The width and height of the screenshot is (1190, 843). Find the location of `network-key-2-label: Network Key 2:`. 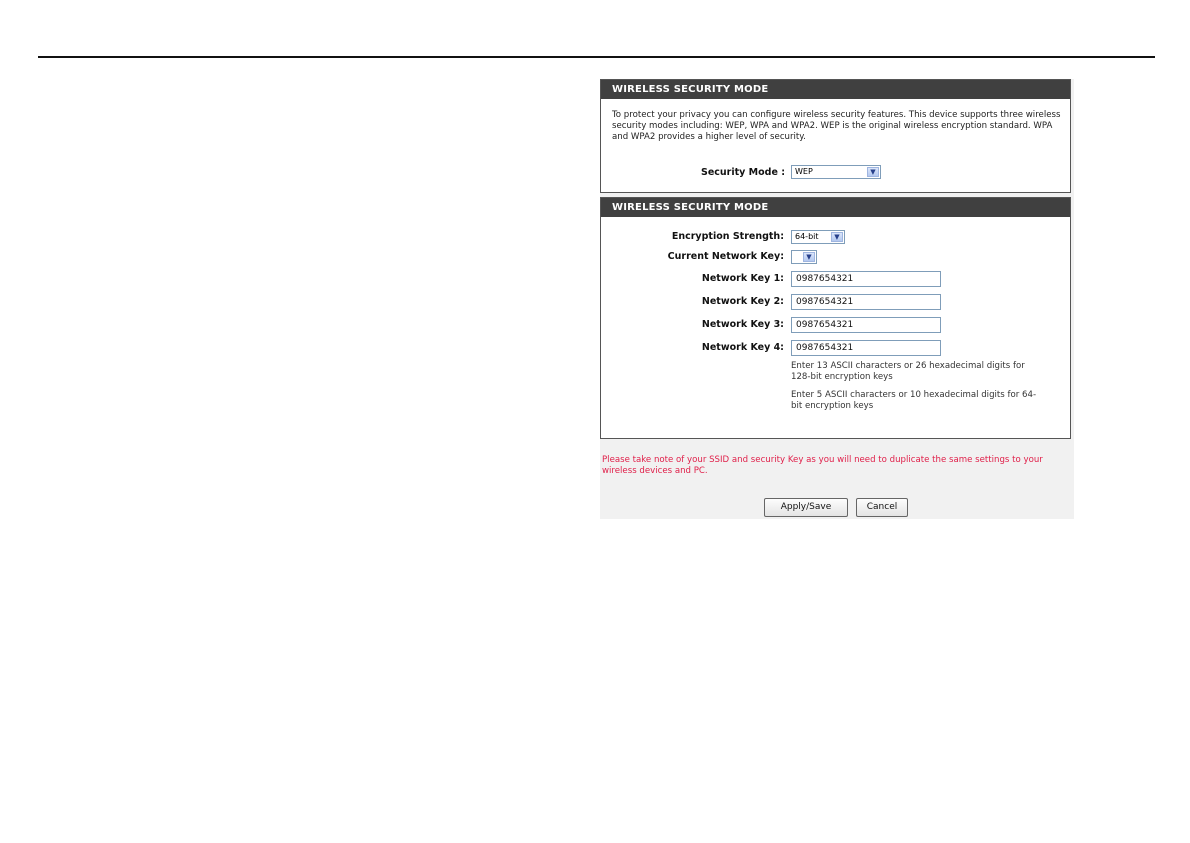

network-key-2-label: Network Key 2: is located at coordinates (742, 301).